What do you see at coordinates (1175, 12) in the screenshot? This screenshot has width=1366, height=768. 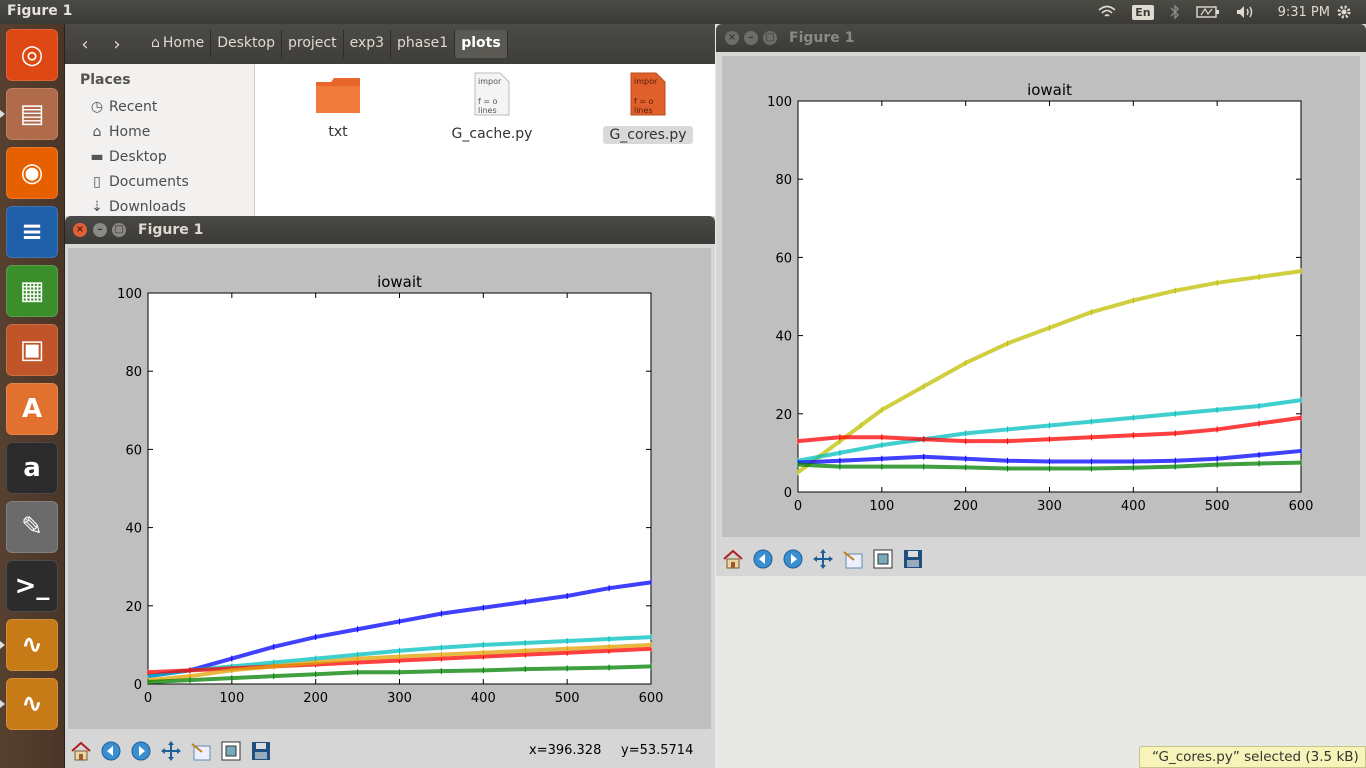 I see `bluetooth-icon` at bounding box center [1175, 12].